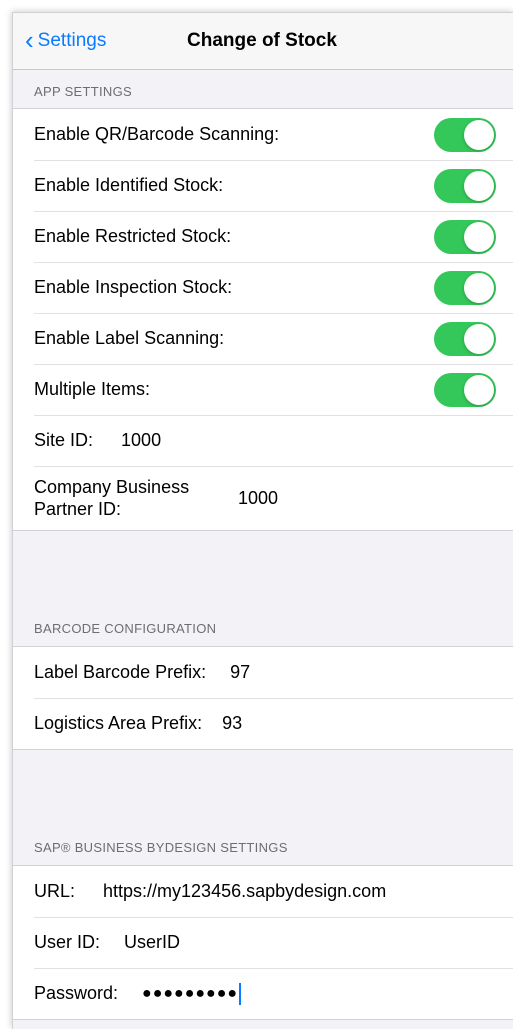  Describe the element at coordinates (72, 40) in the screenshot. I see `back-label: Settings` at that location.